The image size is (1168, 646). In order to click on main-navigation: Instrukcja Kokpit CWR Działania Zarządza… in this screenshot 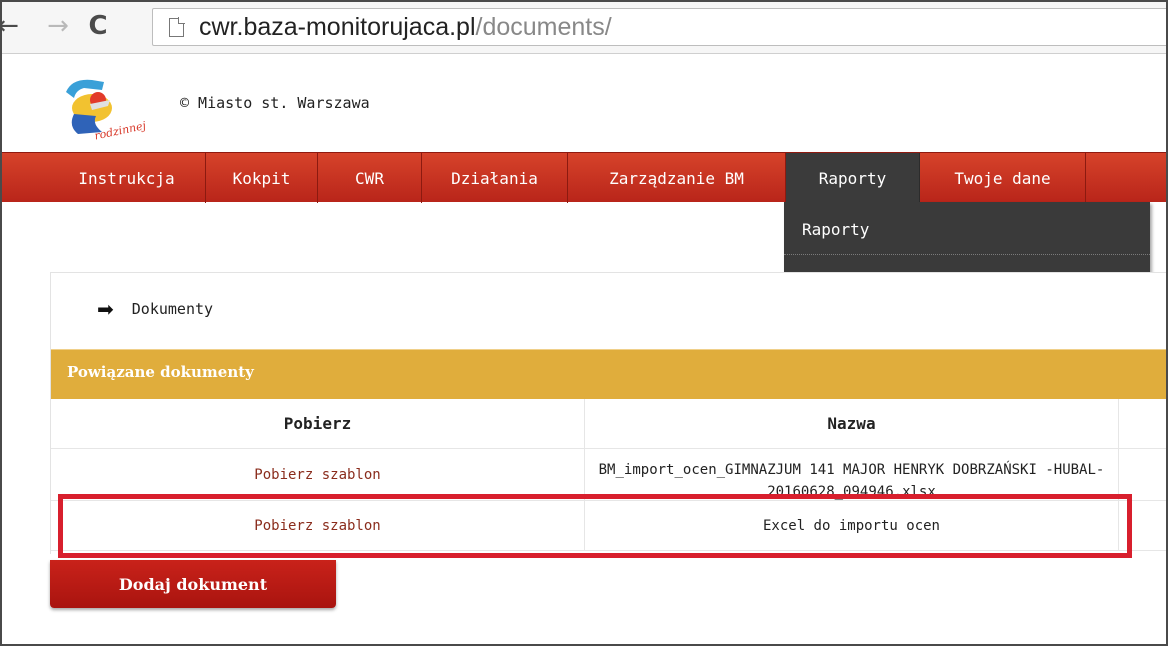, I will do `click(584, 177)`.